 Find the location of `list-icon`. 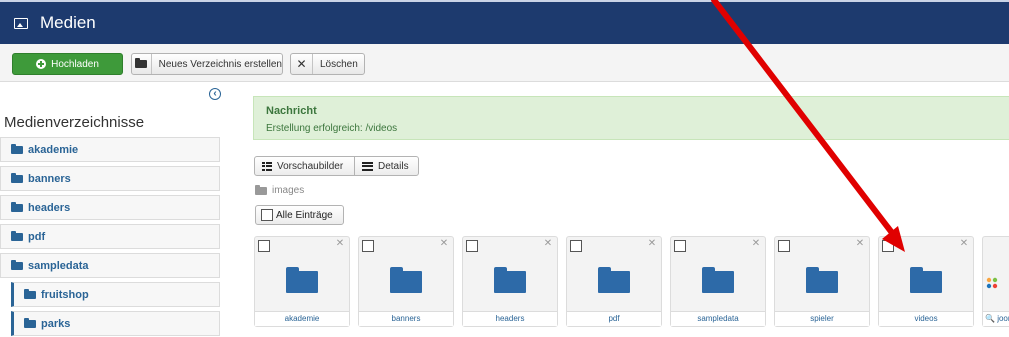

list-icon is located at coordinates (367, 166).